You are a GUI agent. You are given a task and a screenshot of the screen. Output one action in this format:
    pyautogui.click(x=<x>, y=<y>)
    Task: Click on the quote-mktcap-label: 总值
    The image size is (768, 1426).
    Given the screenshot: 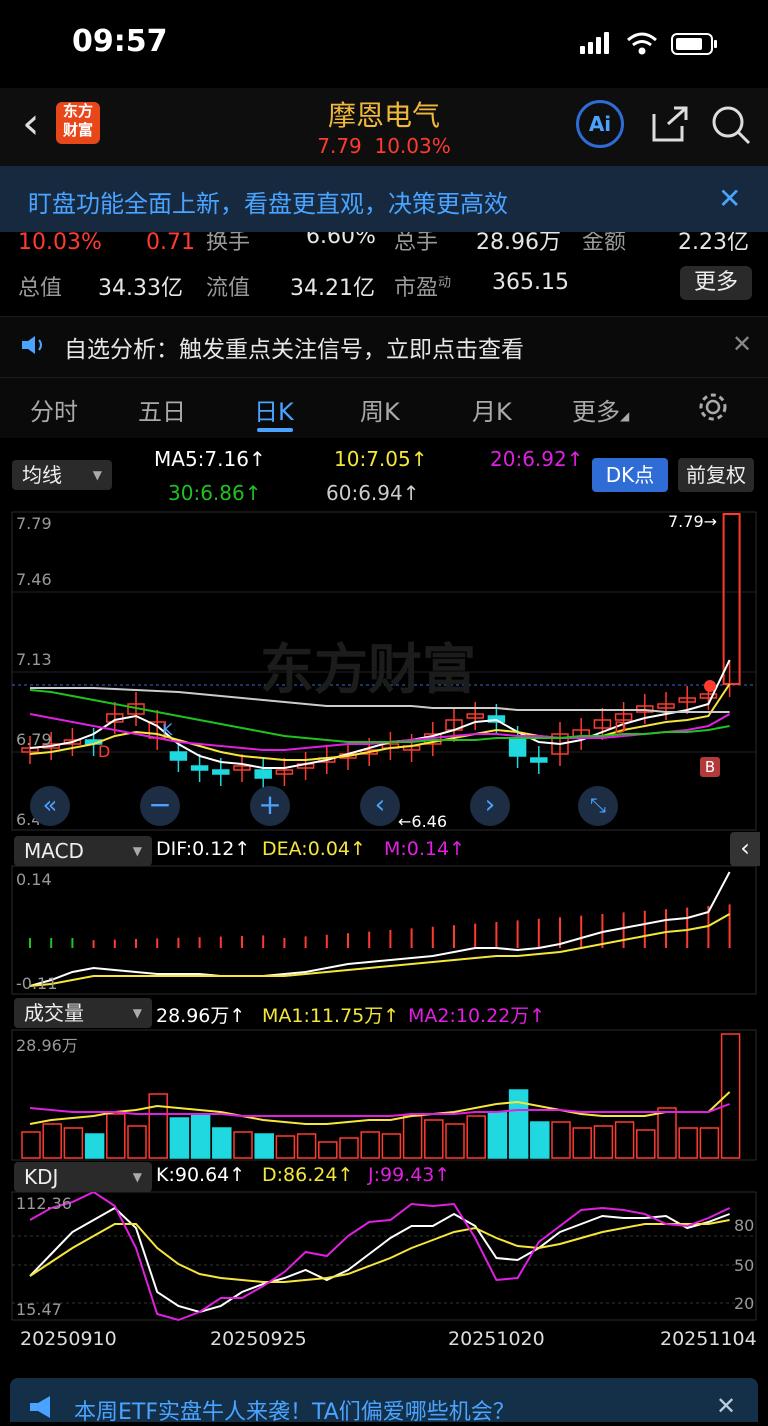 What is the action you would take?
    pyautogui.click(x=40, y=288)
    